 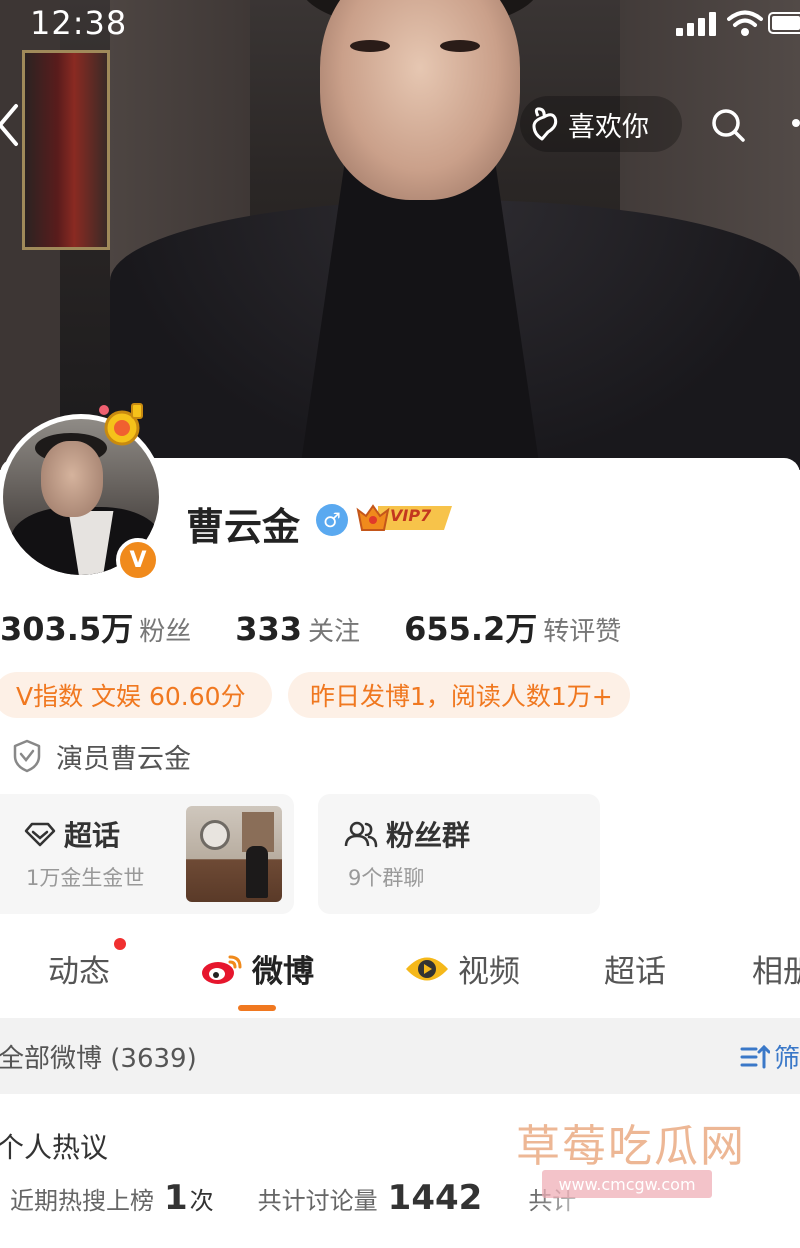 I want to click on tab-album-label: 相册, so click(x=776, y=972).